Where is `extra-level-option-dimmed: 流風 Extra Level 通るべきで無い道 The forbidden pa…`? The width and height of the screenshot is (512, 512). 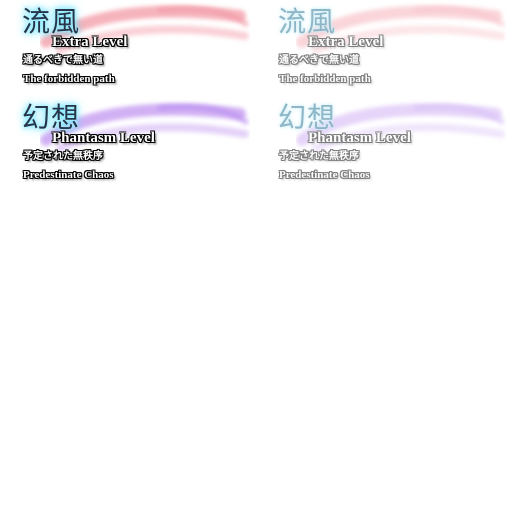
extra-level-option-dimmed: 流風 Extra Level 通るべきで無い道 The forbidden pa… is located at coordinates (381, 47).